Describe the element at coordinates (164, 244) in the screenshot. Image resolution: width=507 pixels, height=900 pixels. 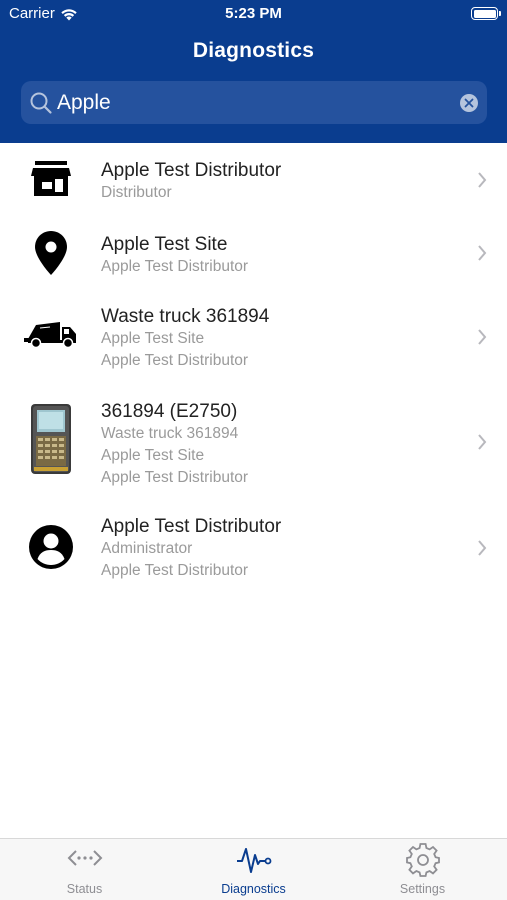
I see `item-title: Apple Test Site` at that location.